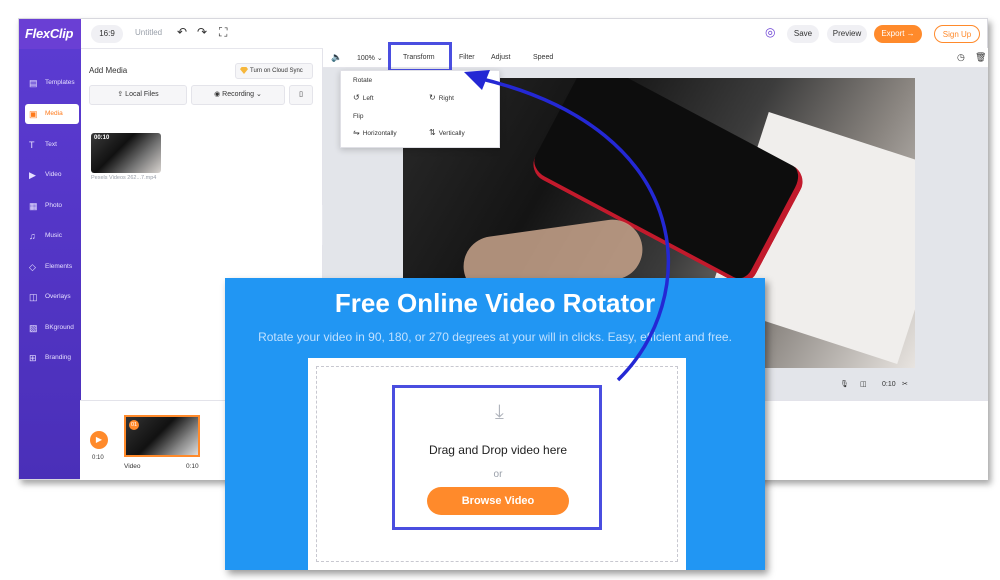  I want to click on recording-label: Recording, so click(238, 94).